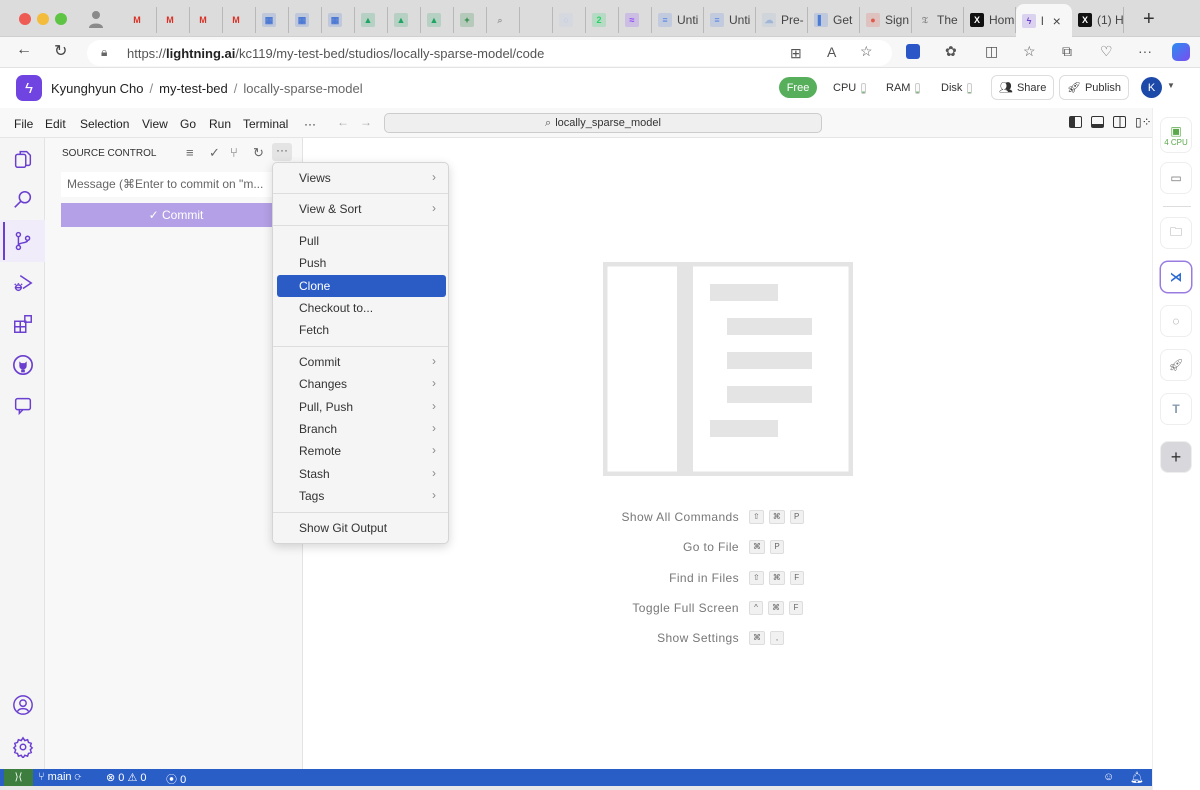  Describe the element at coordinates (957, 88) in the screenshot. I see `disk-meter: Disk` at that location.